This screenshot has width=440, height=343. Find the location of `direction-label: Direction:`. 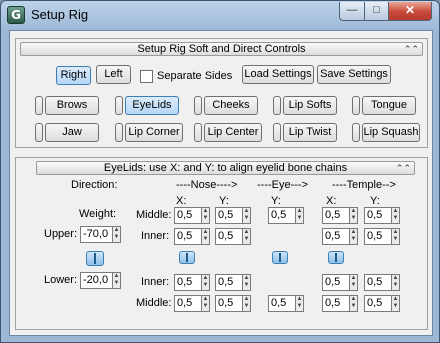

direction-label: Direction: is located at coordinates (94, 185).